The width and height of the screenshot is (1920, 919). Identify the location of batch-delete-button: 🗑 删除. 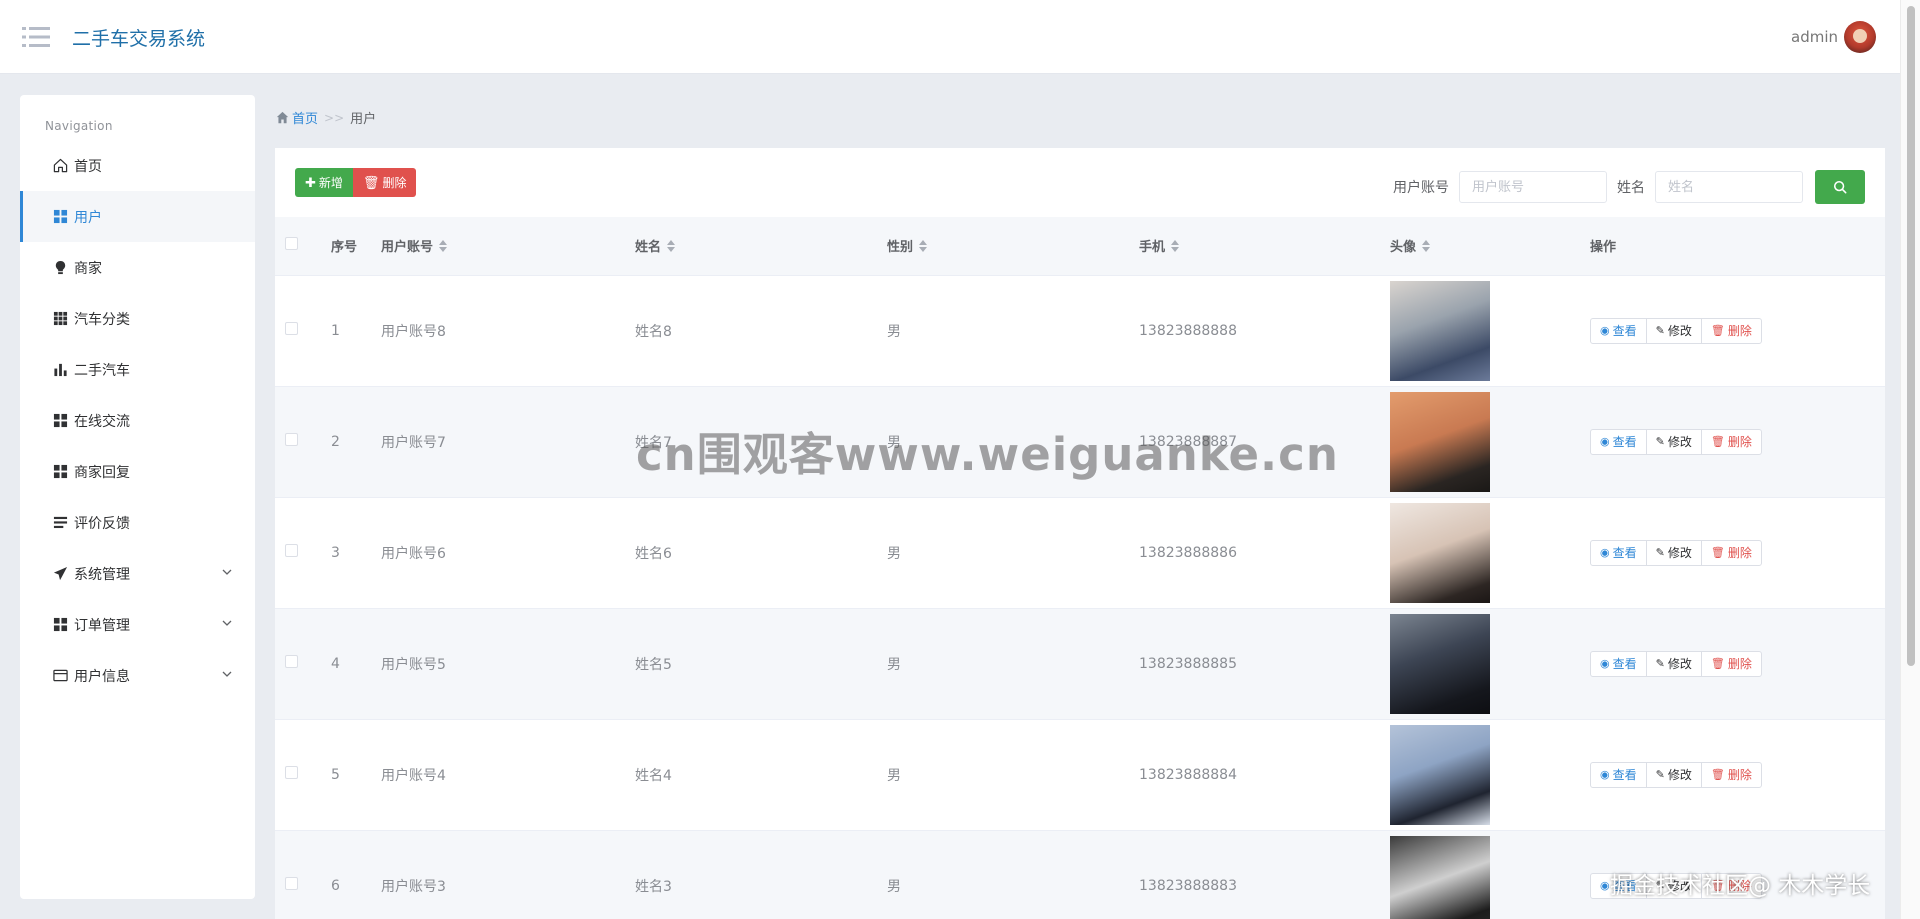
(384, 182).